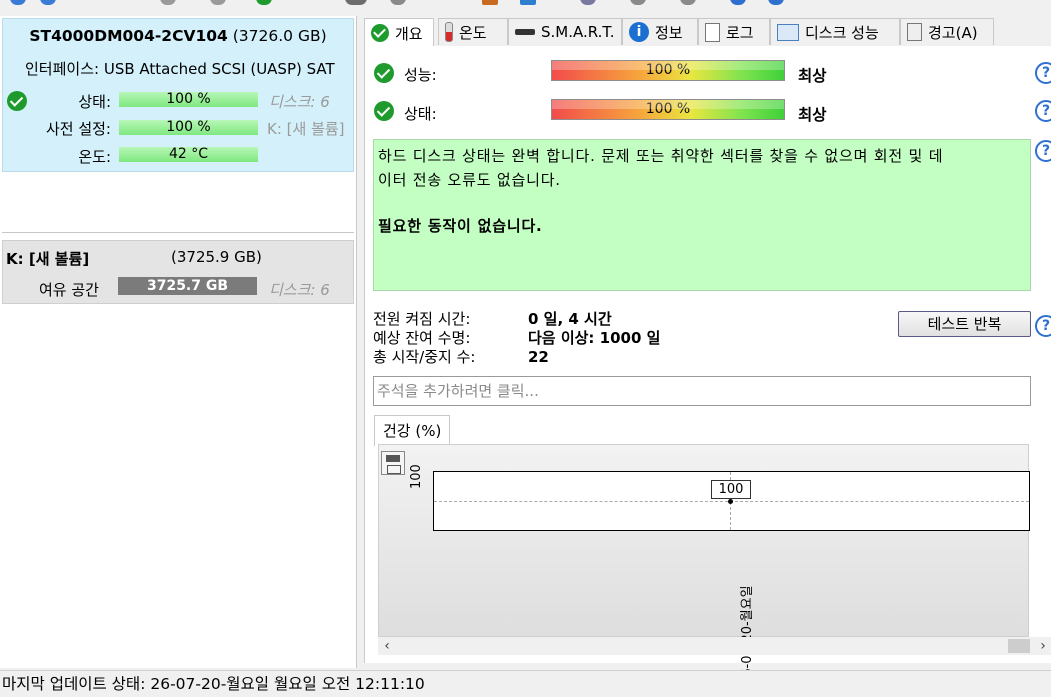 This screenshot has width=1051, height=697. Describe the element at coordinates (812, 76) in the screenshot. I see `performance-rating: 최상` at that location.